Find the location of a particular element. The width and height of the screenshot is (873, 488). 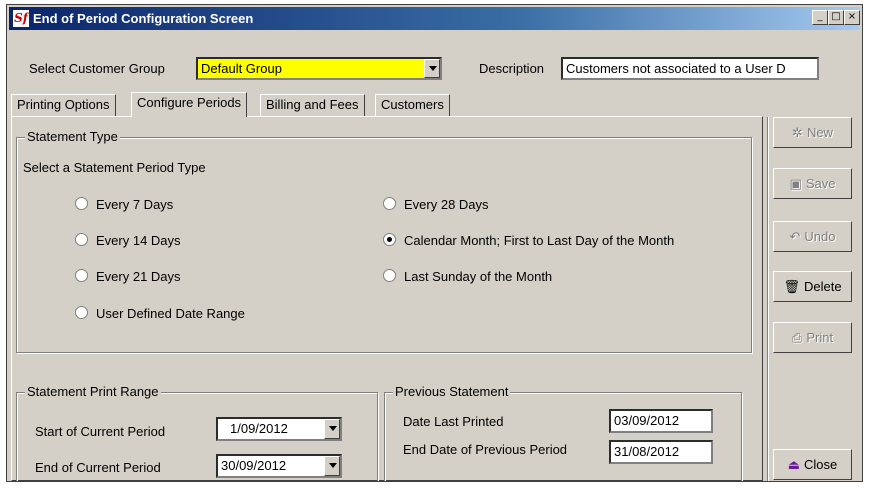

print-button: ⎙ Print is located at coordinates (812, 337).